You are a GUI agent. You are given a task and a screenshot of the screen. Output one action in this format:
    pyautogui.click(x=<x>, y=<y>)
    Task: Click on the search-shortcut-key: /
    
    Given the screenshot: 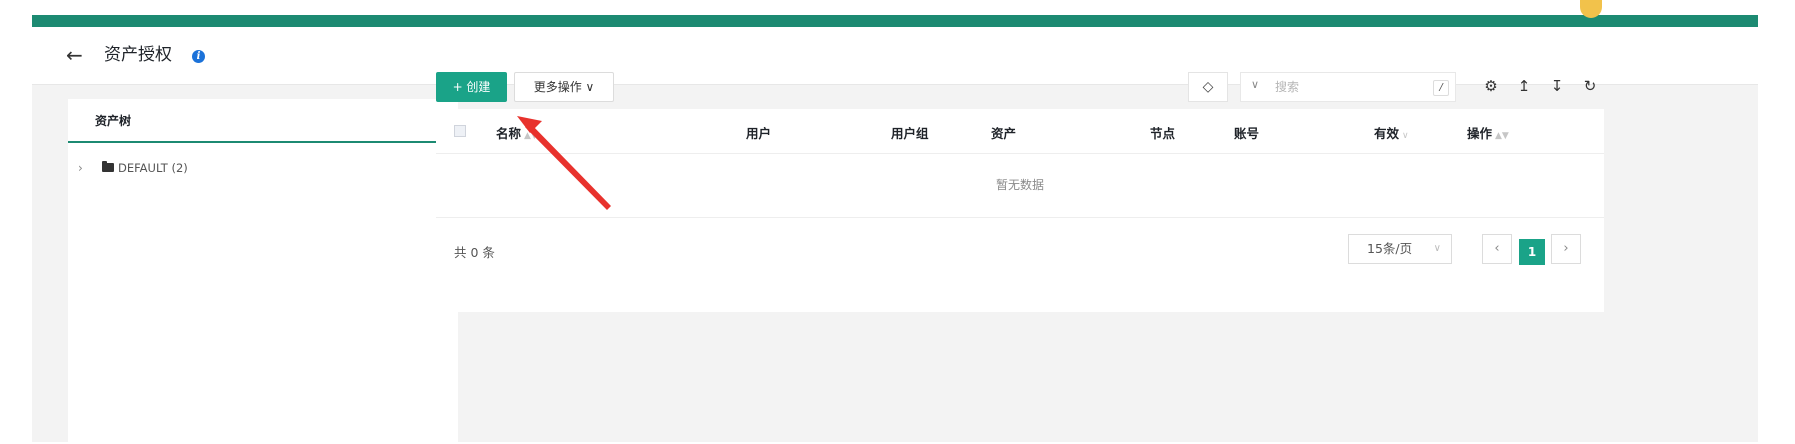 What is the action you would take?
    pyautogui.click(x=1441, y=88)
    